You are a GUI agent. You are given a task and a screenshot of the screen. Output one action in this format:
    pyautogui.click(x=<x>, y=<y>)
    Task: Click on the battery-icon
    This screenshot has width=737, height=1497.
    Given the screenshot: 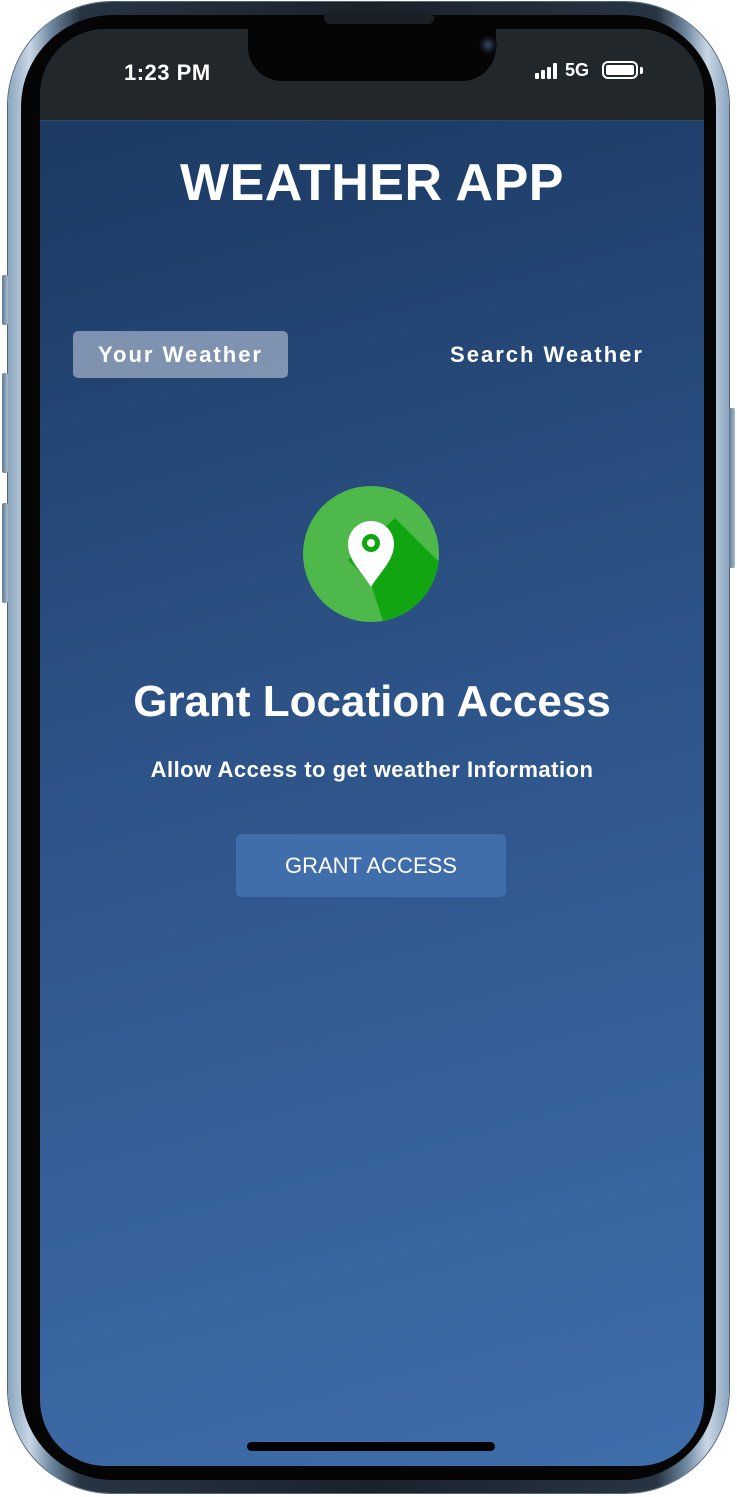 What is the action you would take?
    pyautogui.click(x=620, y=70)
    